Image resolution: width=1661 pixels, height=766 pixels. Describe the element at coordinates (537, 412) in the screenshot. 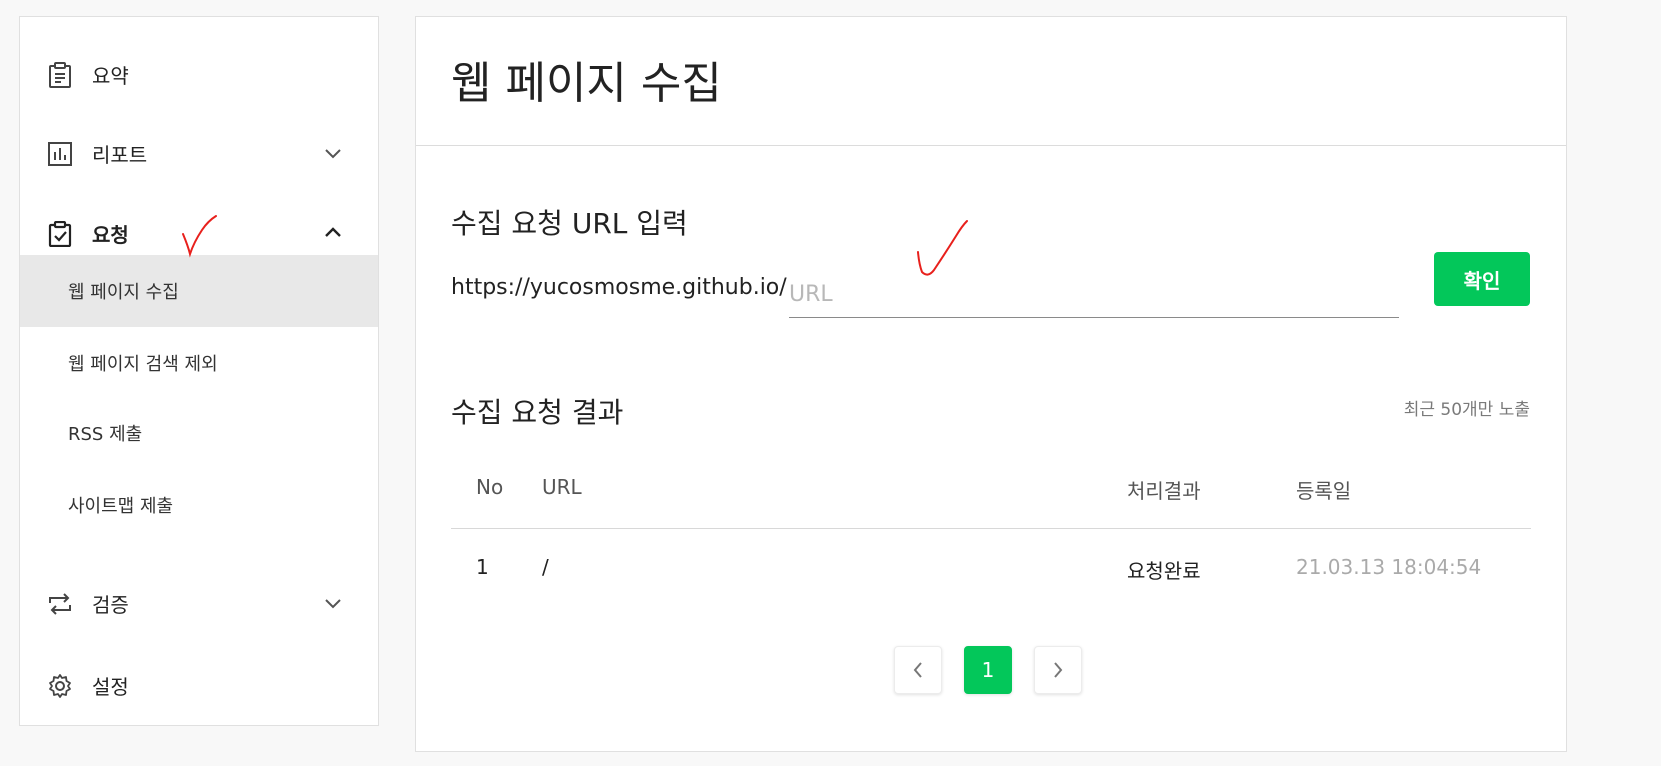

I see `results-section-title: 수집 요청 결과` at that location.